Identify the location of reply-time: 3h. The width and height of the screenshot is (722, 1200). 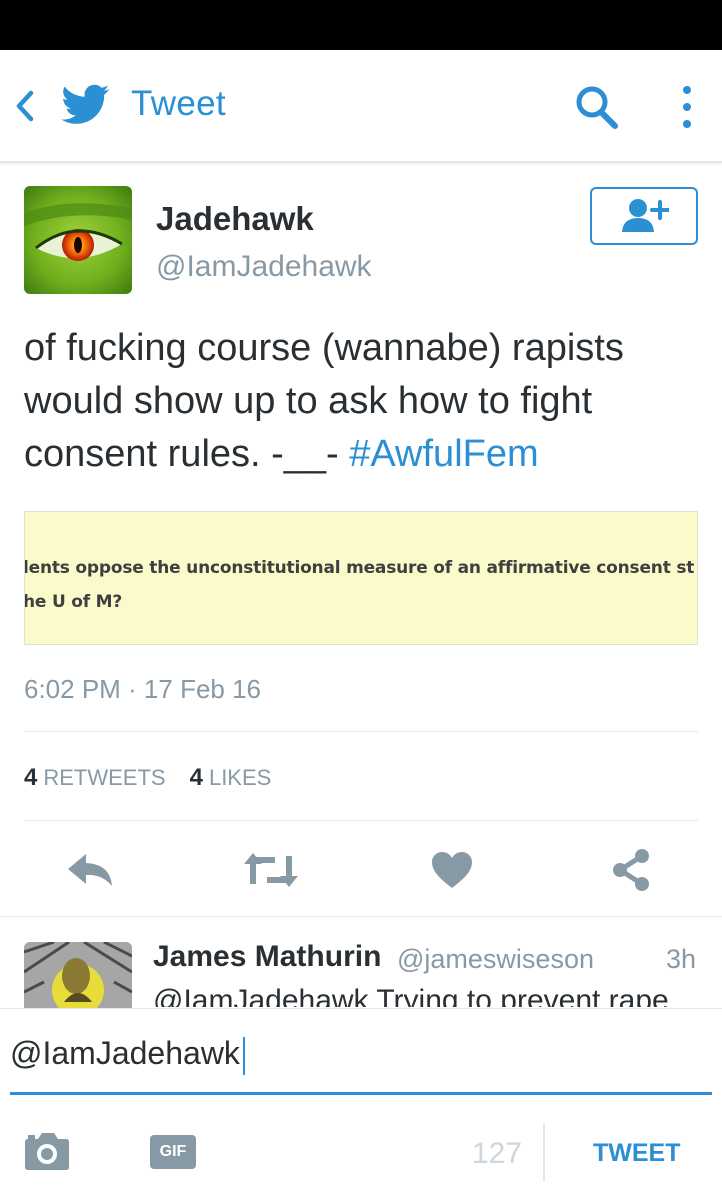
(681, 959).